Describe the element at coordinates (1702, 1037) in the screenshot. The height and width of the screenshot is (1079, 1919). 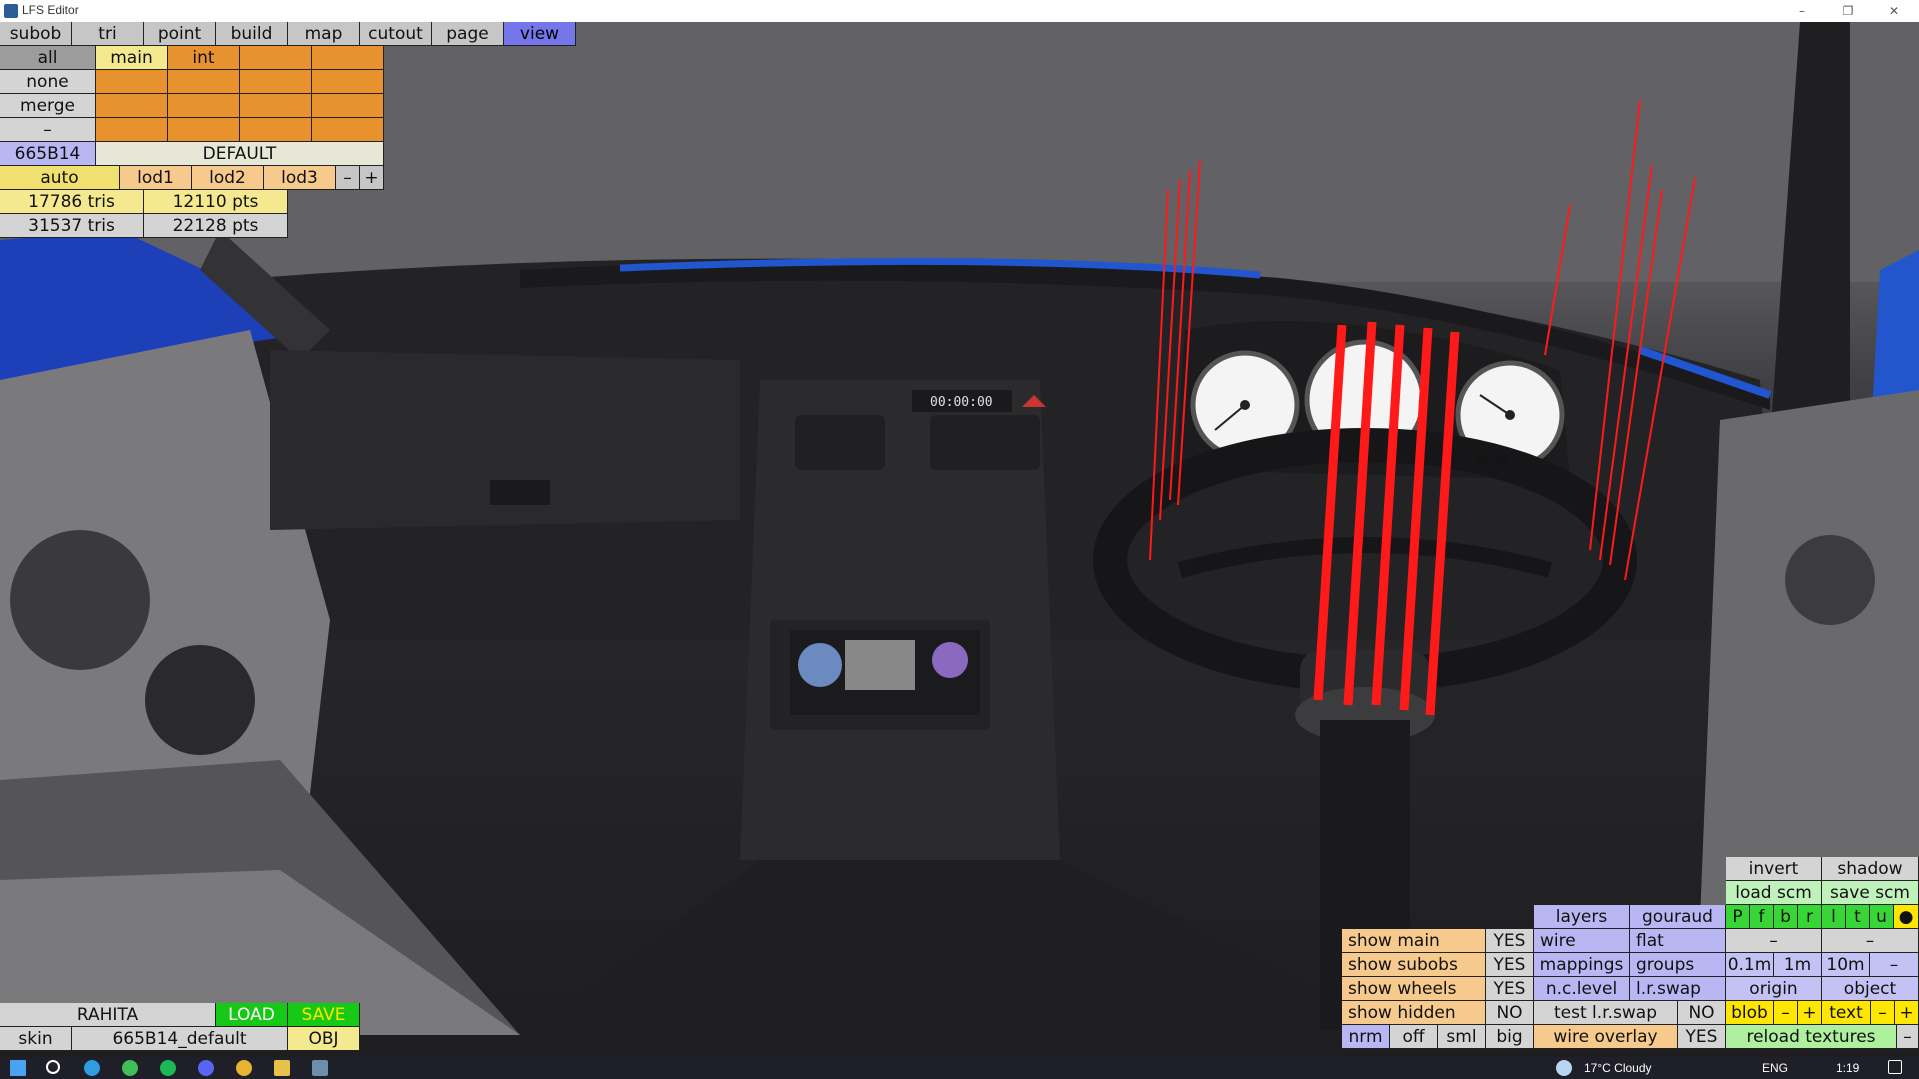
I see `wire-overlay-value: YES` at that location.